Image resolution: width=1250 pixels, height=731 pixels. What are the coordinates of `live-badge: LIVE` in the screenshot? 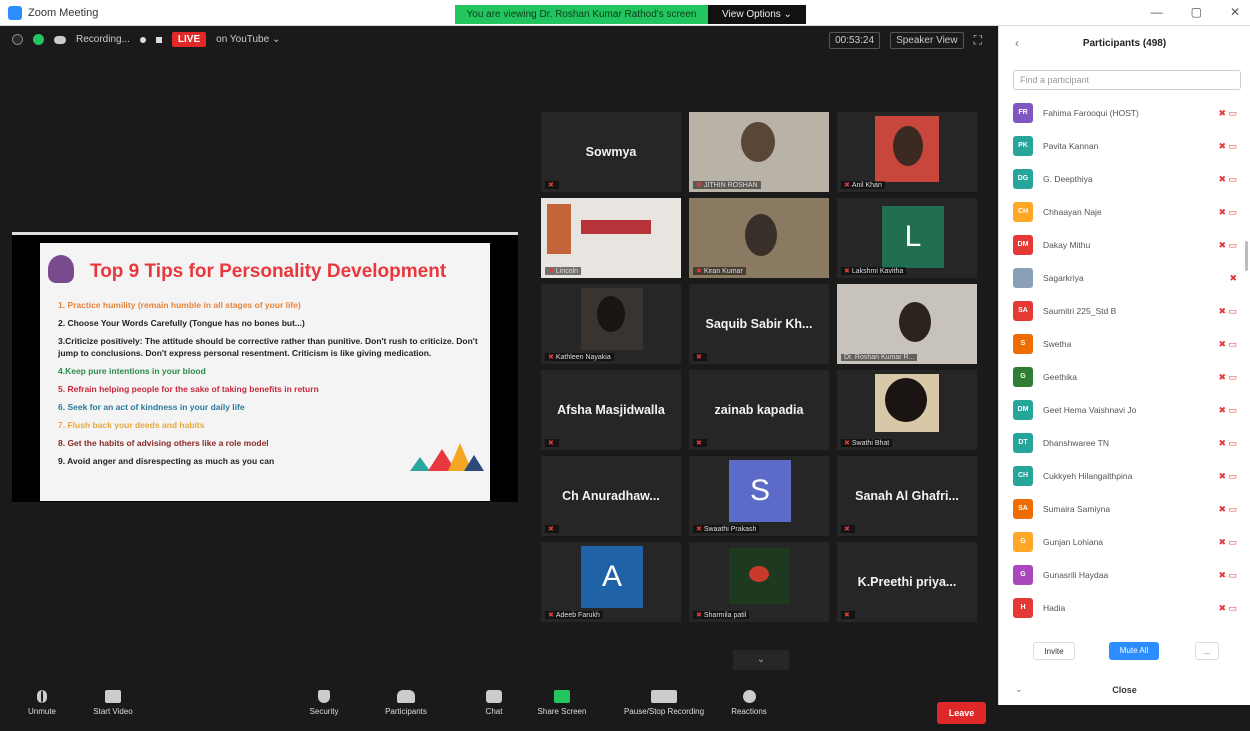 It's located at (189, 39).